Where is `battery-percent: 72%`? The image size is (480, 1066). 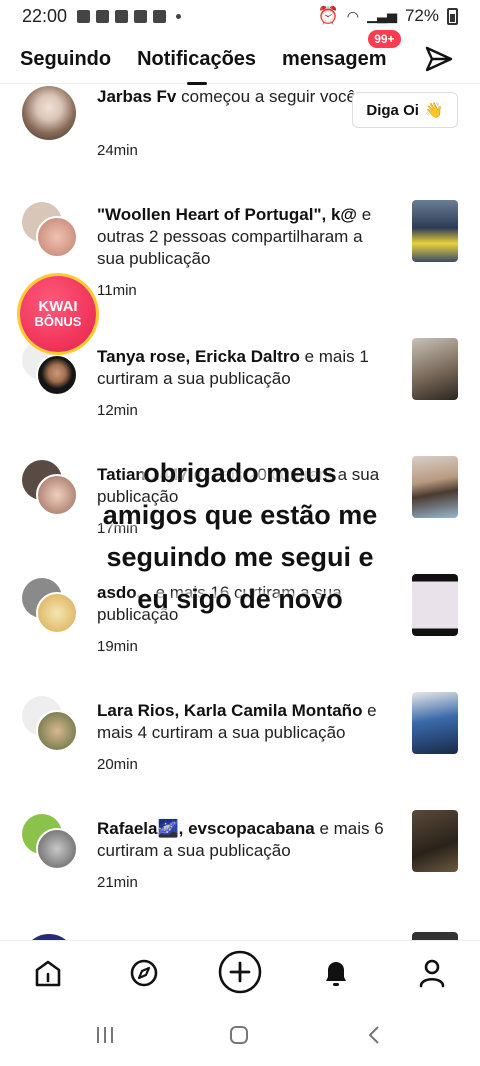 battery-percent: 72% is located at coordinates (421, 15).